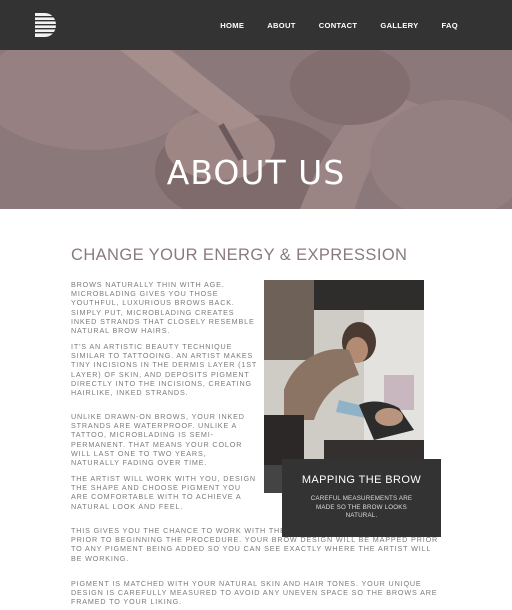  Describe the element at coordinates (449, 25) in the screenshot. I see `nav-faq-link: FAQ` at that location.